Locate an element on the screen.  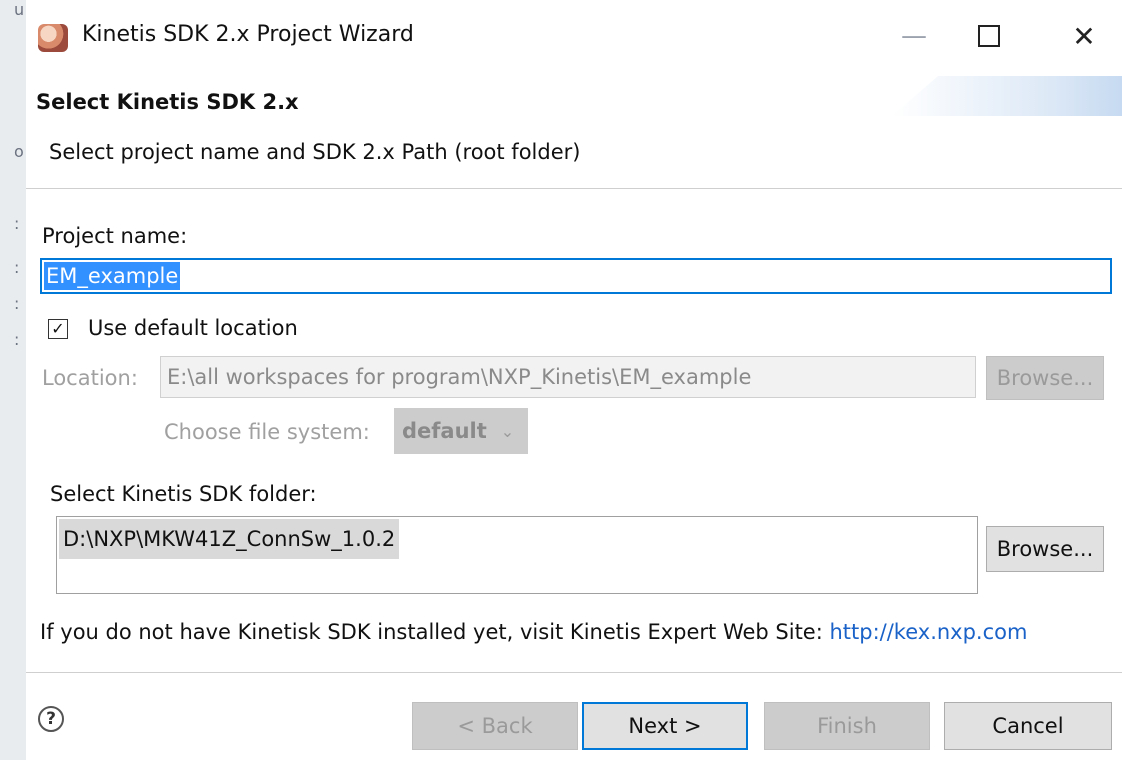
minimize-icon: — is located at coordinates (914, 36).